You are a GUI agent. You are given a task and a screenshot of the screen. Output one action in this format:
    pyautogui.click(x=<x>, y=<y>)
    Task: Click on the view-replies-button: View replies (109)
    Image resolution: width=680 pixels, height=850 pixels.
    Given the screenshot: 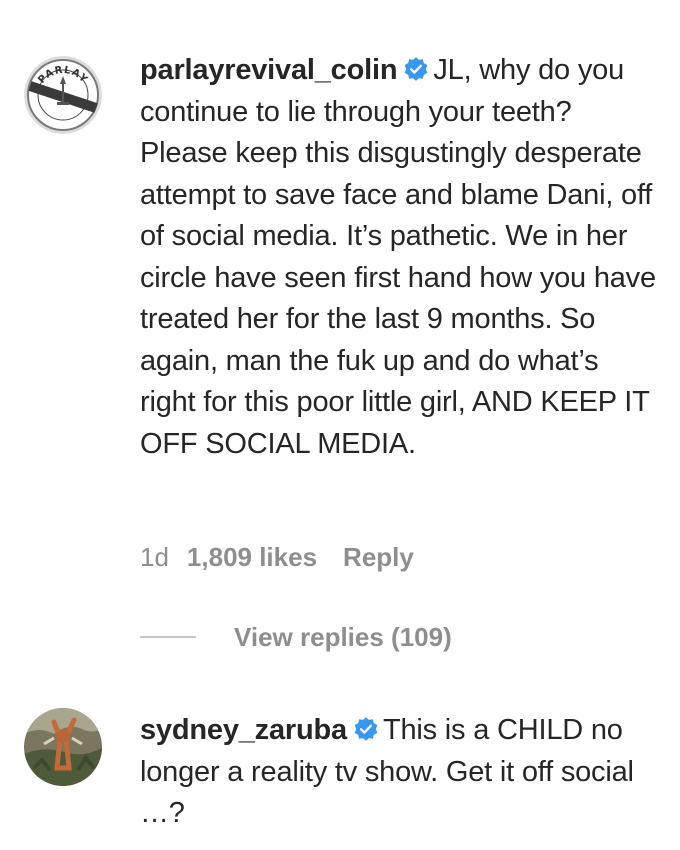 What is the action you would take?
    pyautogui.click(x=296, y=637)
    